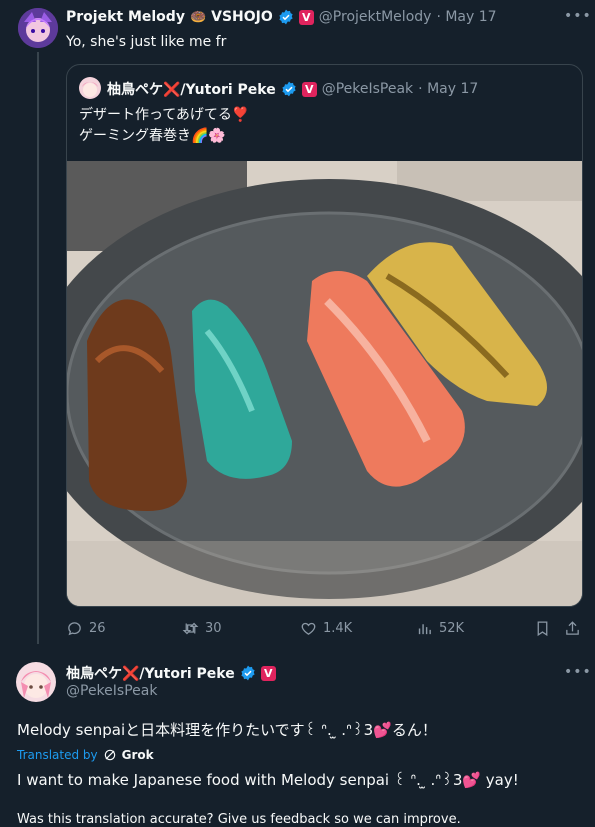 This screenshot has height=827, width=595. Describe the element at coordinates (448, 89) in the screenshot. I see `quoted-date: · May 17` at that location.